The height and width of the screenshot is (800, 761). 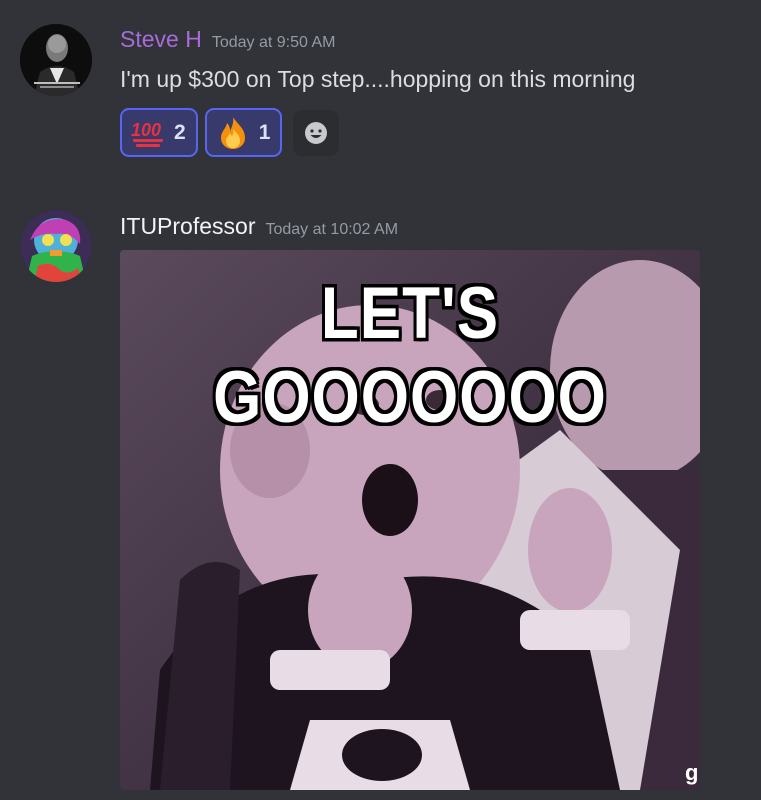 I want to click on fire-icon, so click(x=233, y=133).